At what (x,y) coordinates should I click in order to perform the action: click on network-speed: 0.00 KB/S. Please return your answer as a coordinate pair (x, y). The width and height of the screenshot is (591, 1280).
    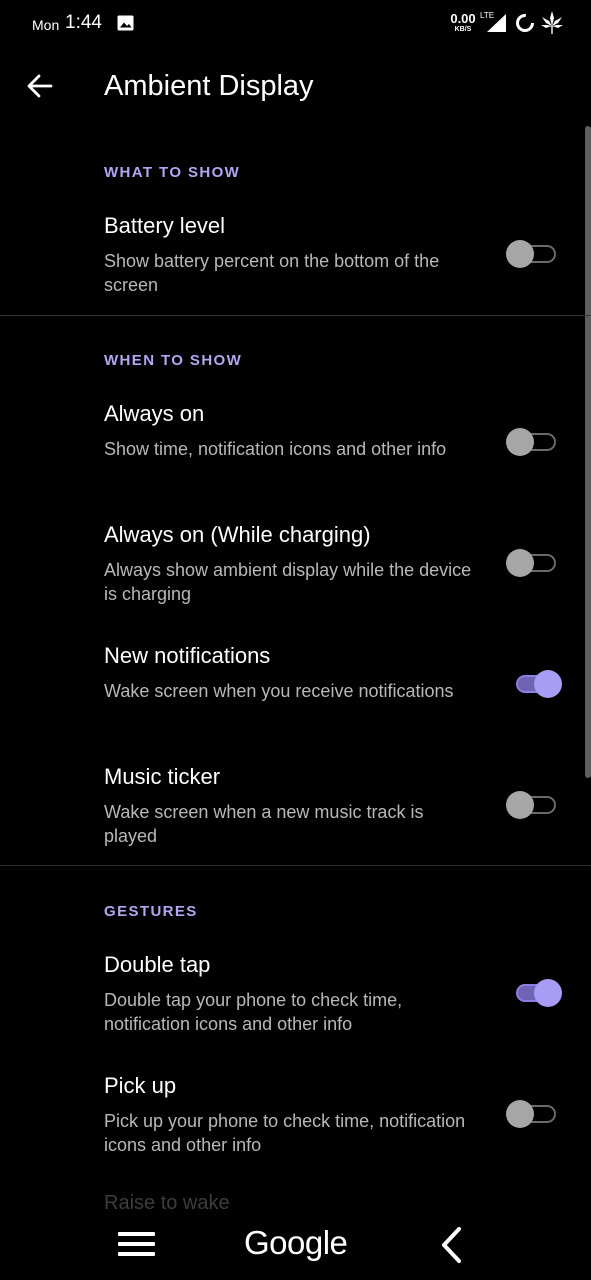
    Looking at the image, I should click on (463, 22).